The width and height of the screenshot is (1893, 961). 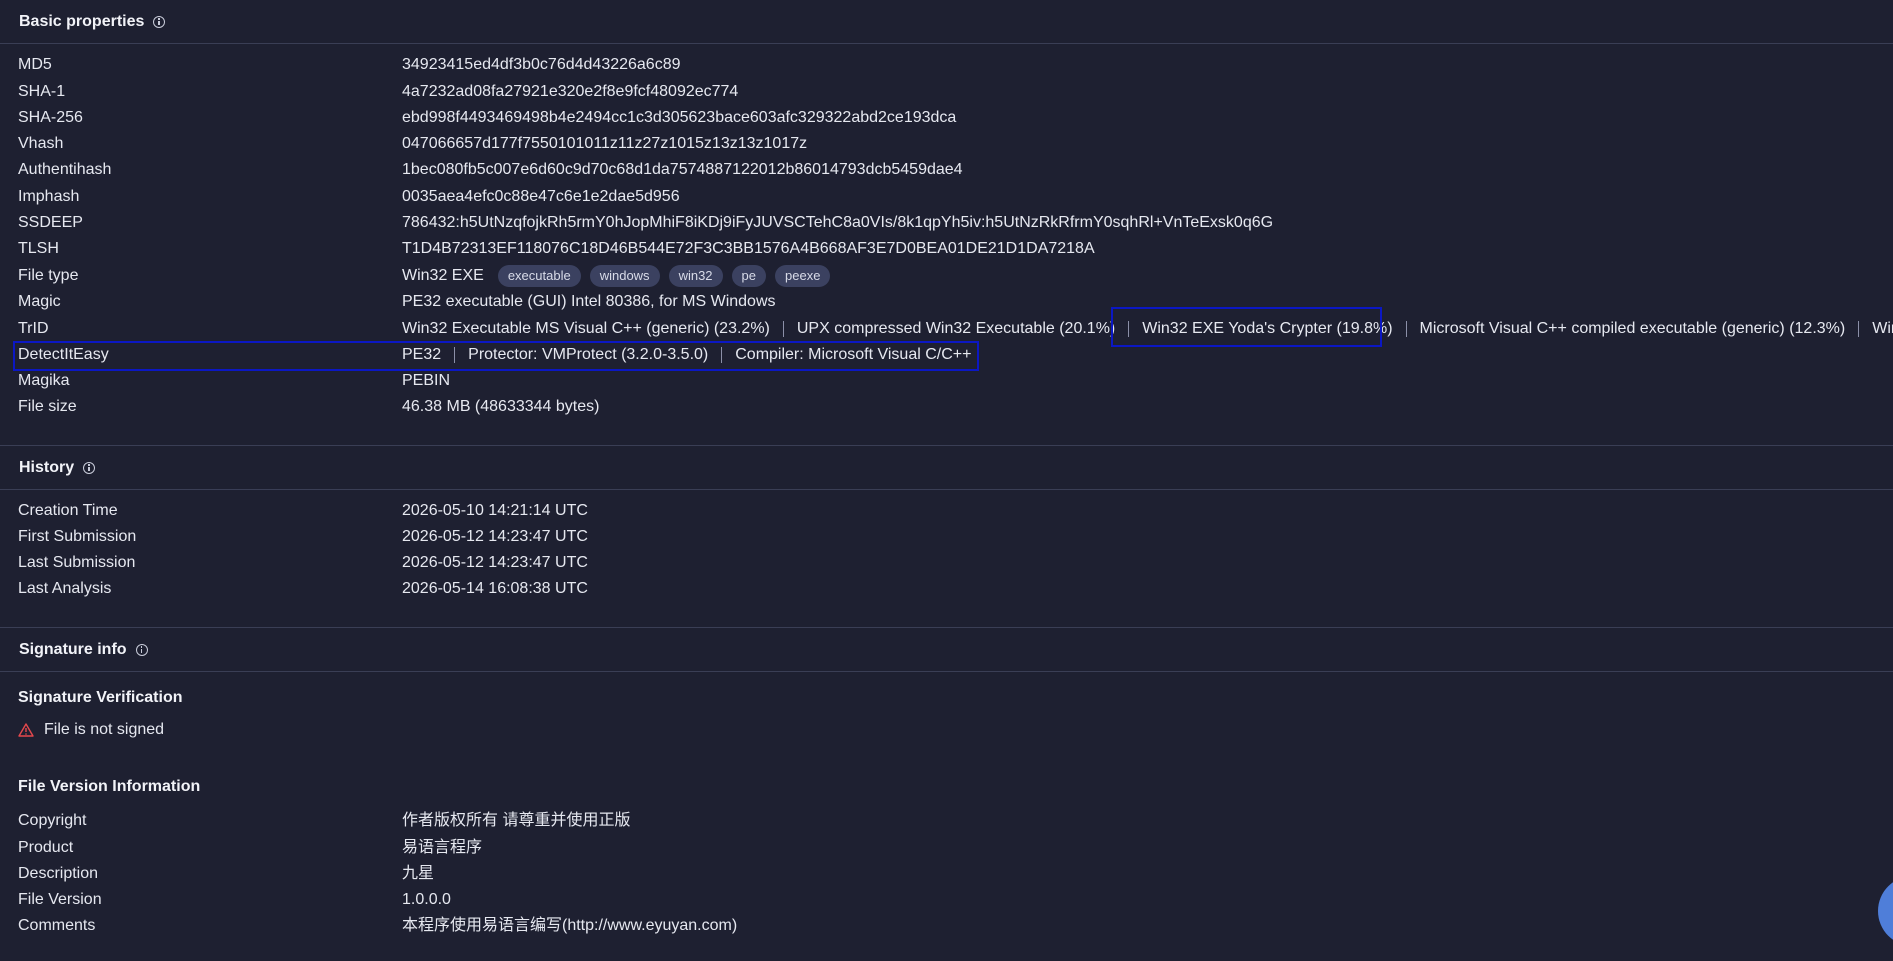 I want to click on property-label: MD5, so click(x=35, y=64).